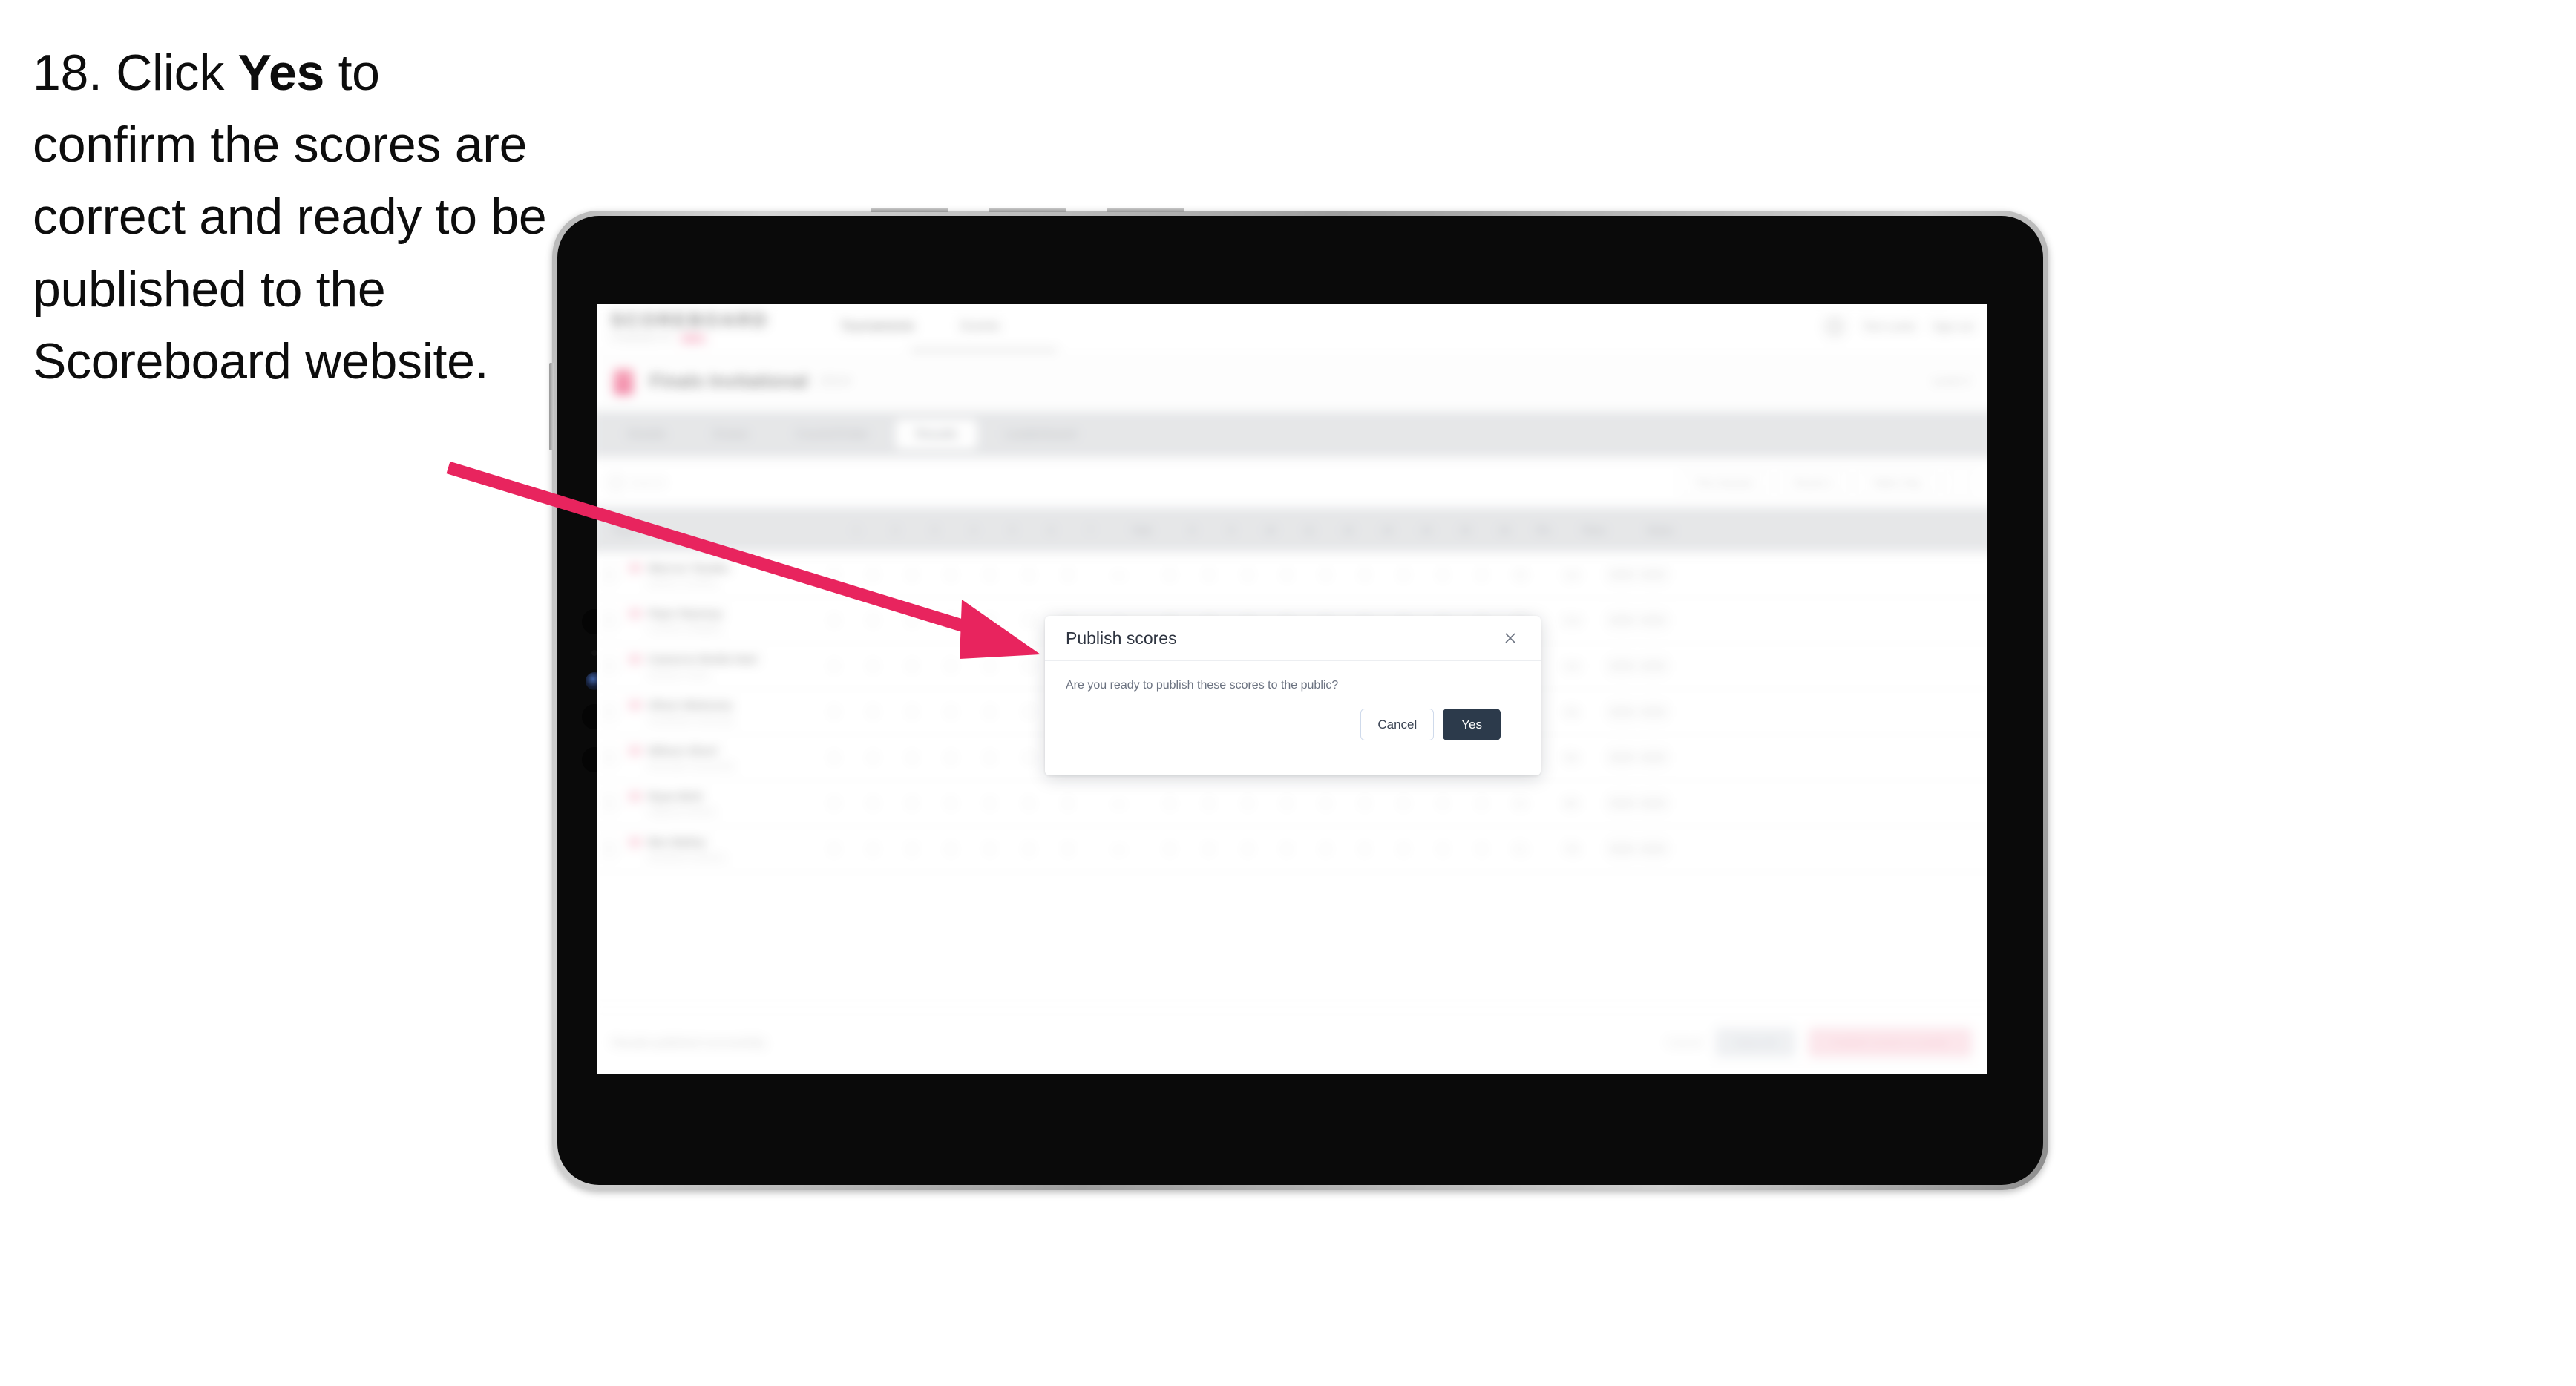  Describe the element at coordinates (980, 326) in the screenshot. I see `nav-item-events: Events` at that location.